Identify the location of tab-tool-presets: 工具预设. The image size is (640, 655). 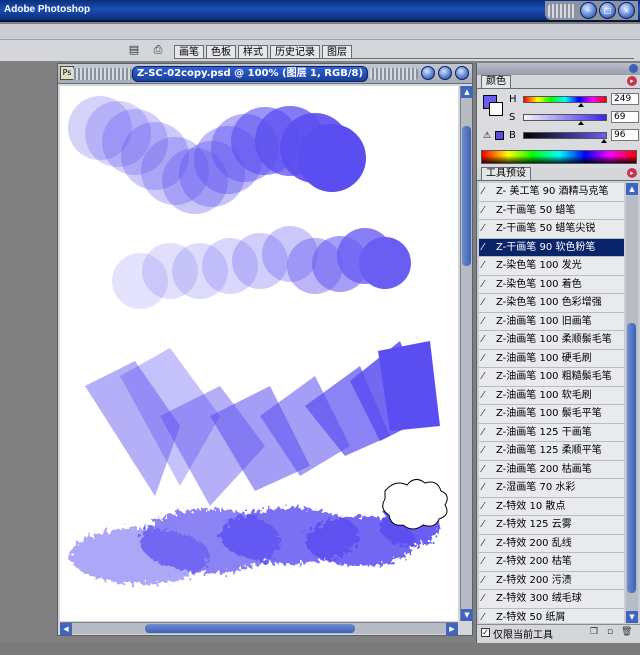
(506, 173).